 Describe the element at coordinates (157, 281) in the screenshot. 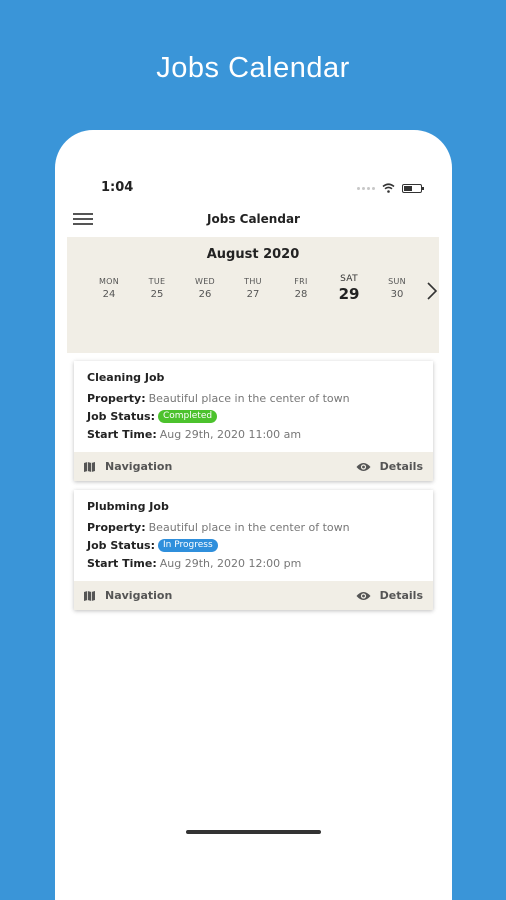

I see `day-name: TUE` at that location.